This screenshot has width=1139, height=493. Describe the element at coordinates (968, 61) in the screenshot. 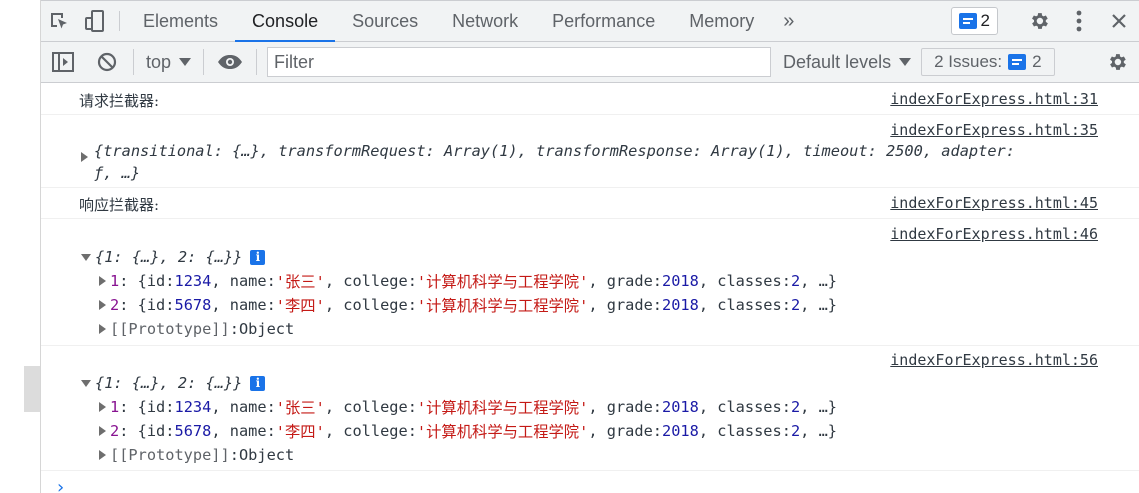

I see `issues-label: 2 Issues:` at that location.